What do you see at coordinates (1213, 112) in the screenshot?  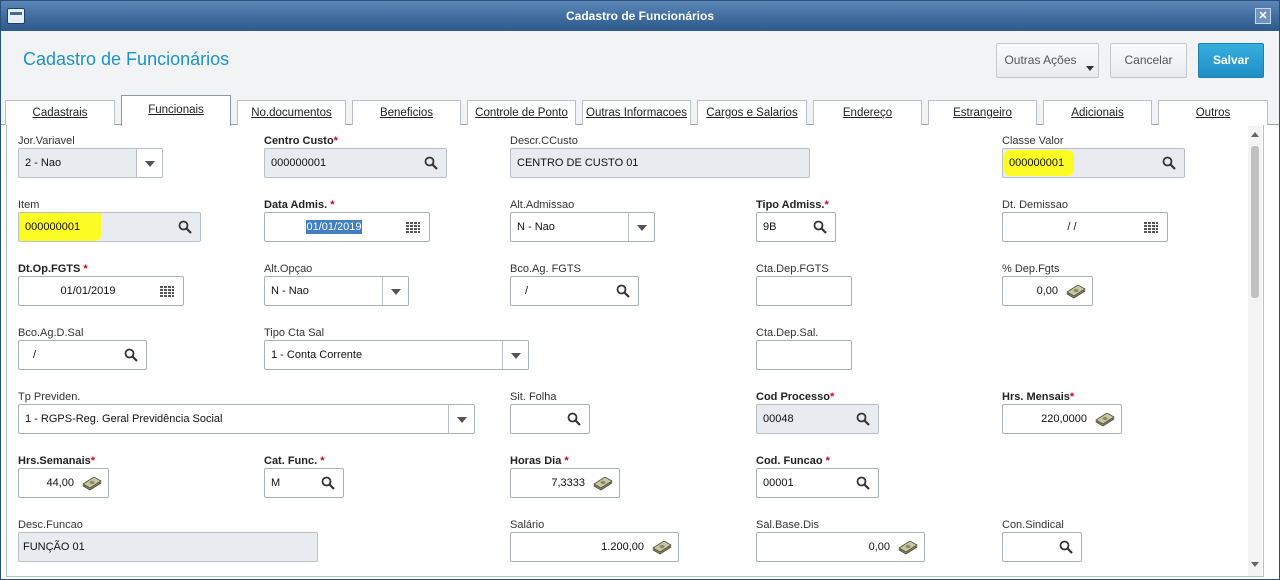 I see `tab-outros: Outros` at bounding box center [1213, 112].